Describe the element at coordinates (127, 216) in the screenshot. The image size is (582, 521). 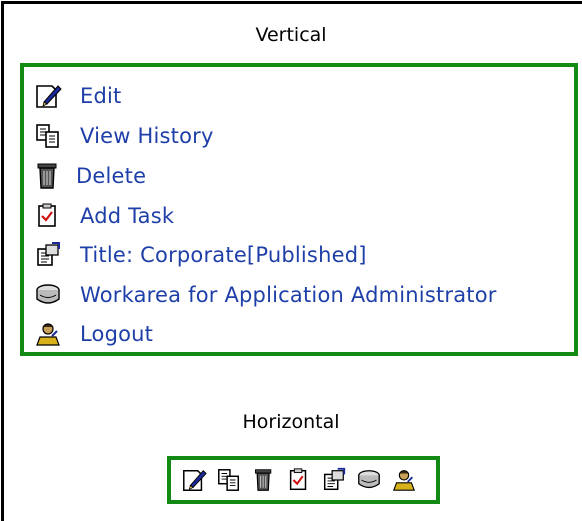
I see `menu-item-label: Add Task` at that location.